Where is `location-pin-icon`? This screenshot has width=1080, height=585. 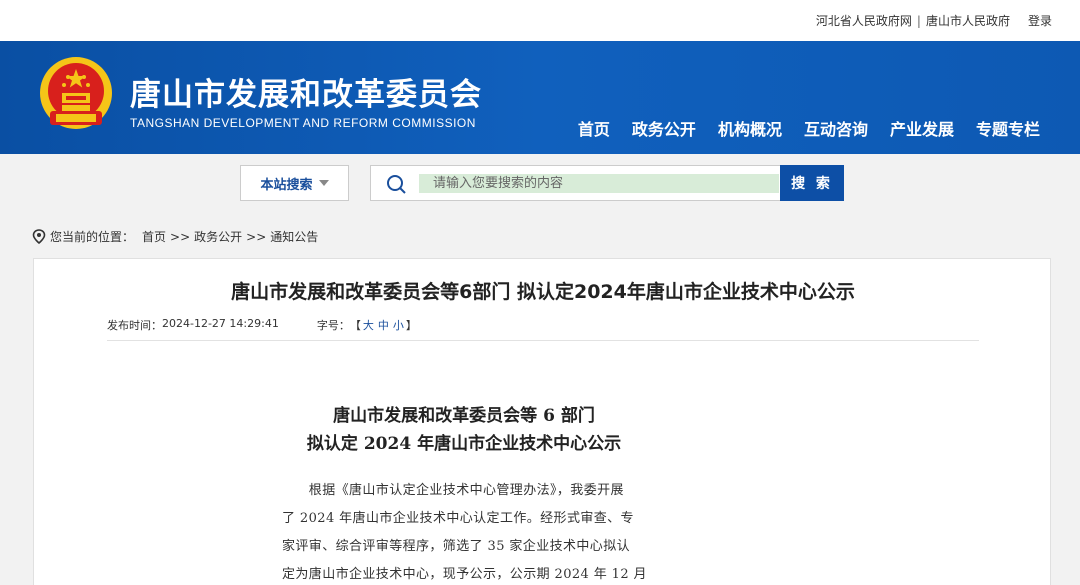
location-pin-icon is located at coordinates (39, 236).